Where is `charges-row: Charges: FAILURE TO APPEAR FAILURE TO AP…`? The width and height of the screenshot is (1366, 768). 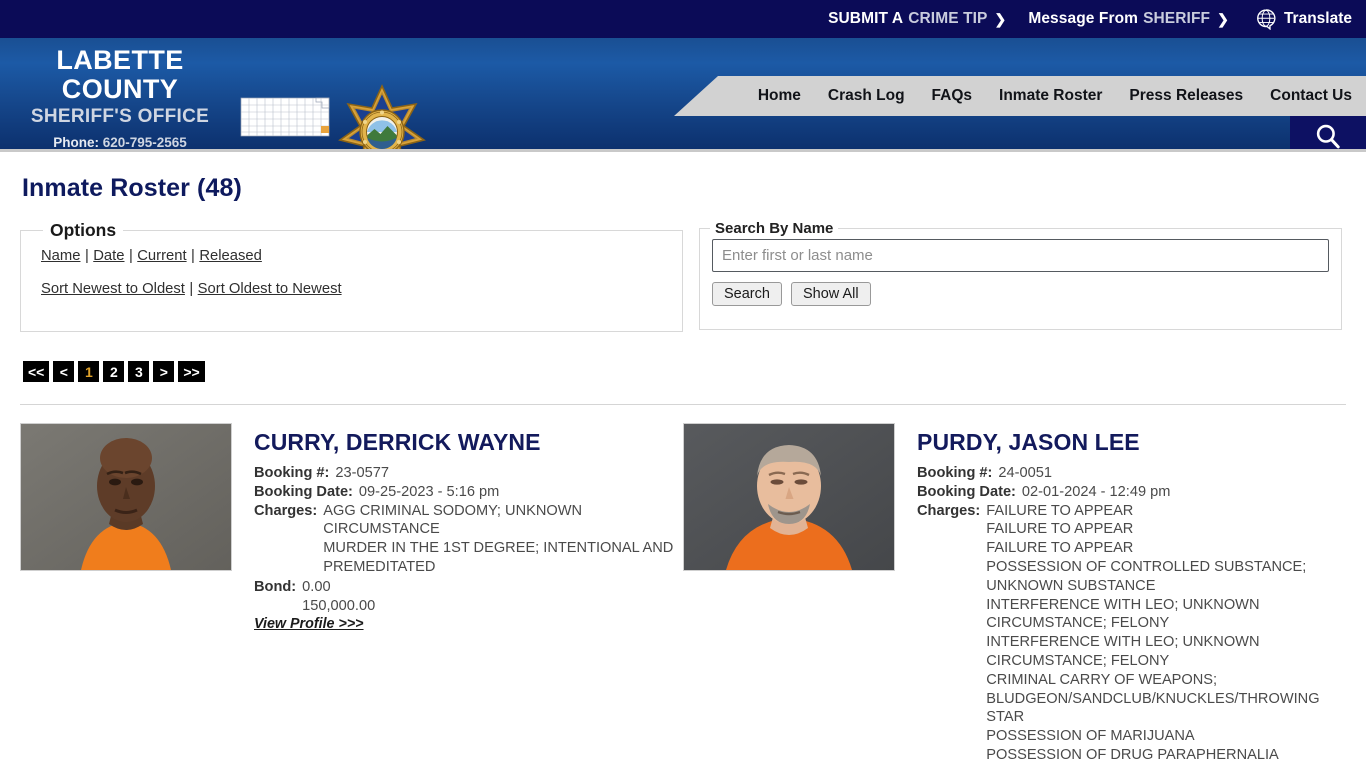 charges-row: Charges: FAILURE TO APPEAR FAILURE TO AP… is located at coordinates (1131, 633).